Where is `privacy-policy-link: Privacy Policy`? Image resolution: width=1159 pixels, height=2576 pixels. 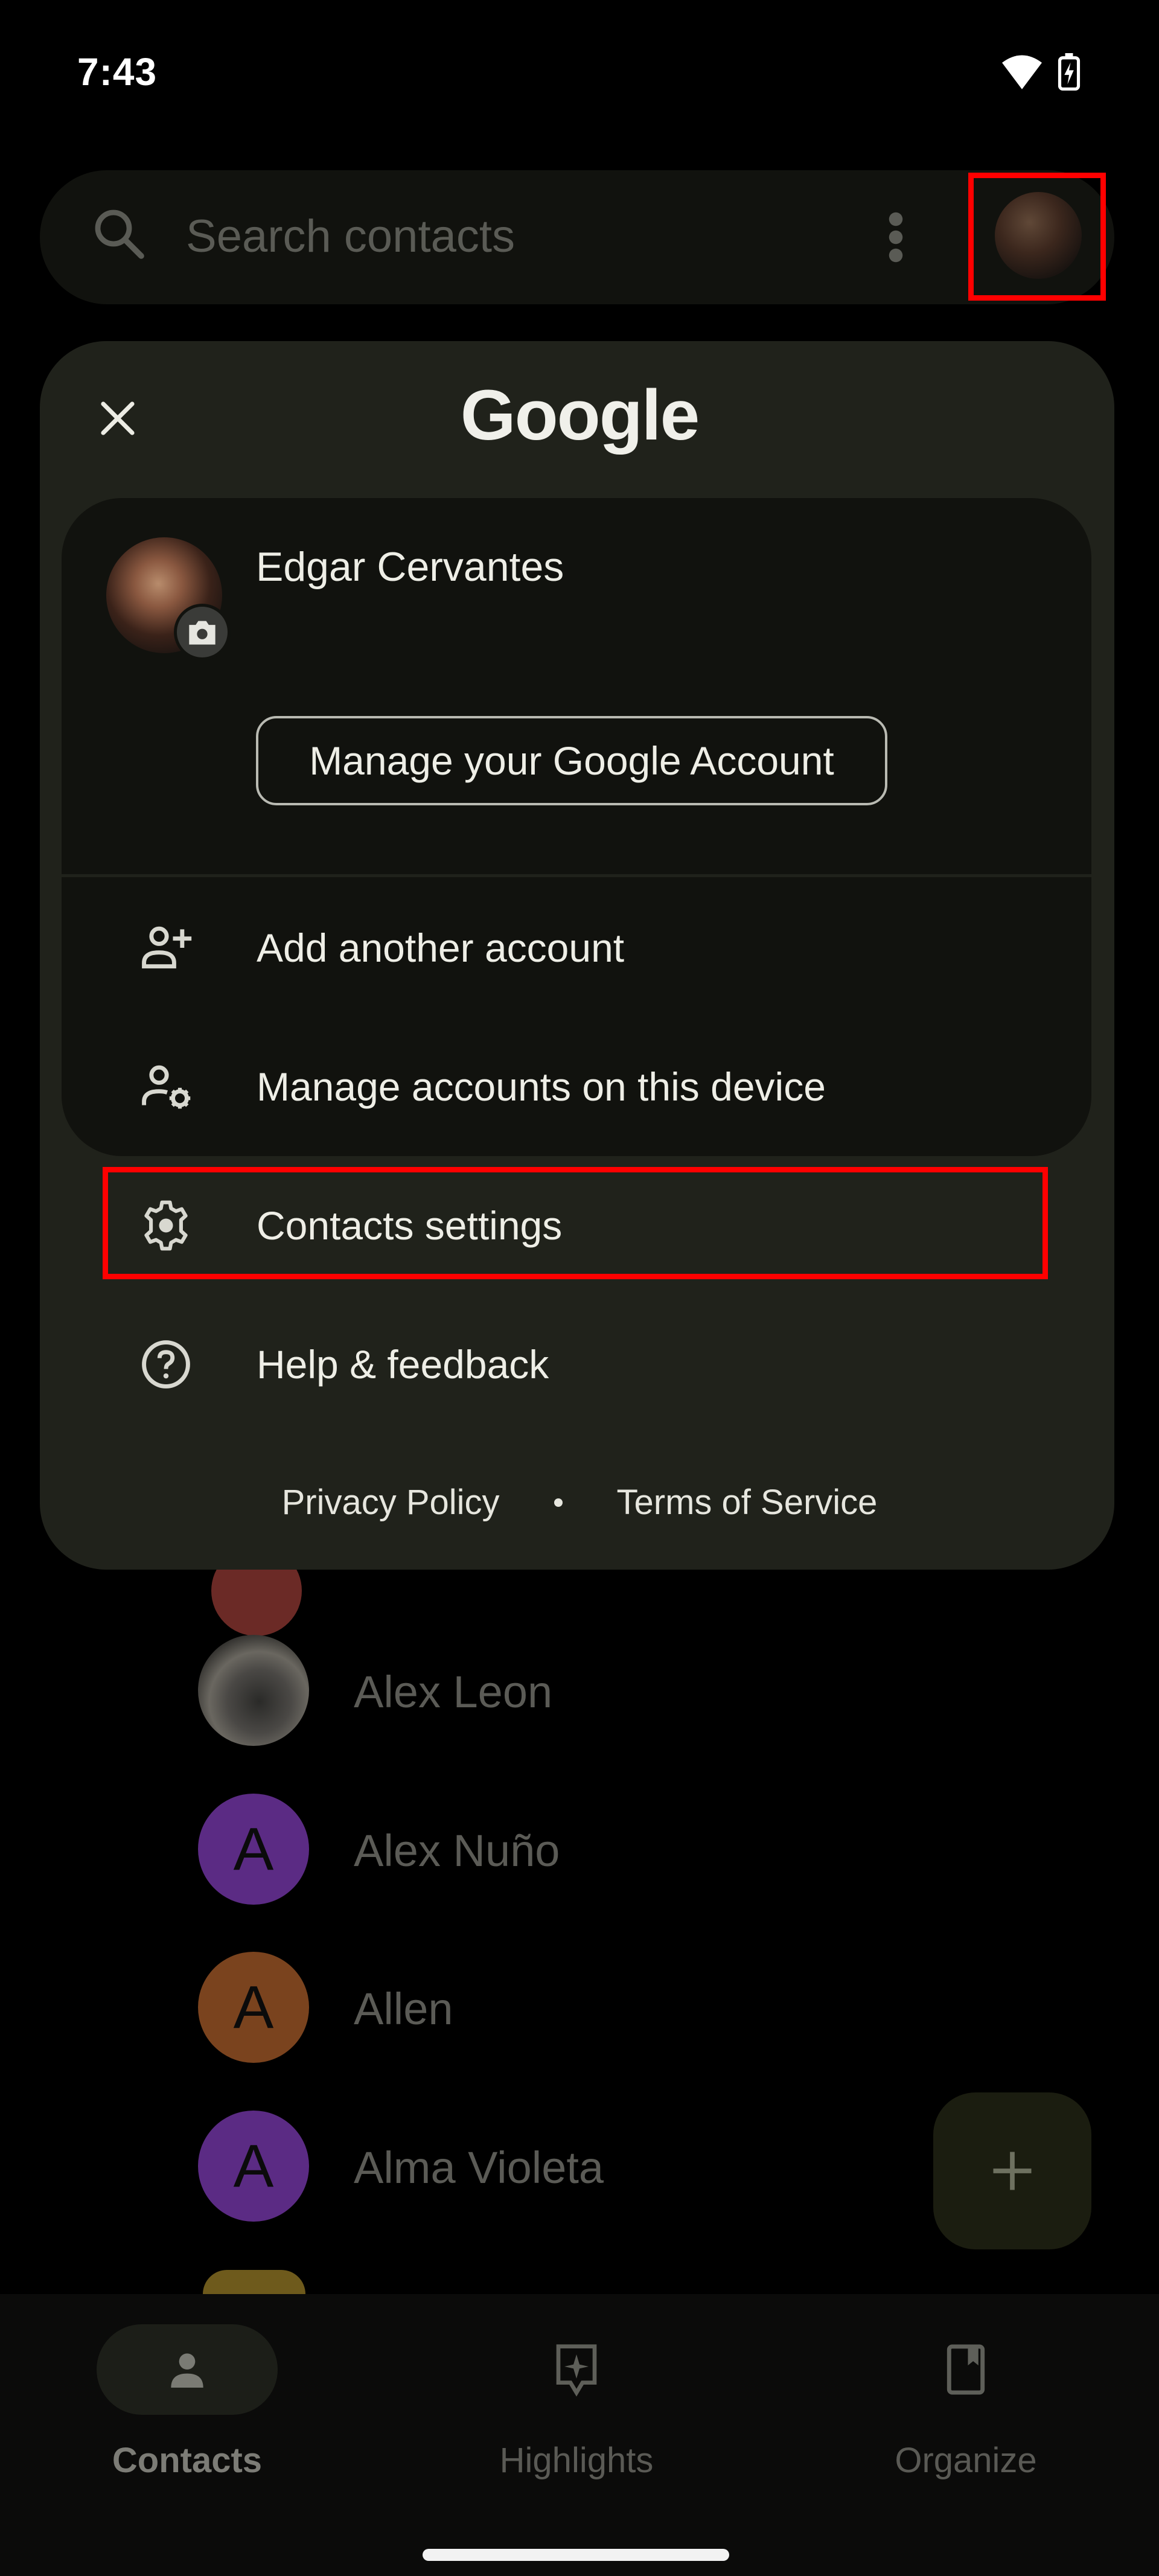 privacy-policy-link: Privacy Policy is located at coordinates (391, 1503).